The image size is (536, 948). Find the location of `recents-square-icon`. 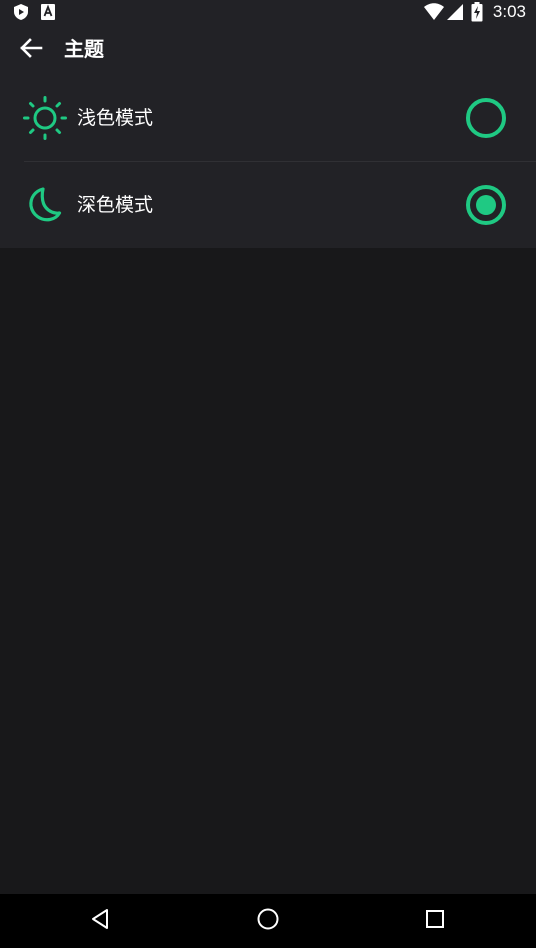

recents-square-icon is located at coordinates (435, 921).